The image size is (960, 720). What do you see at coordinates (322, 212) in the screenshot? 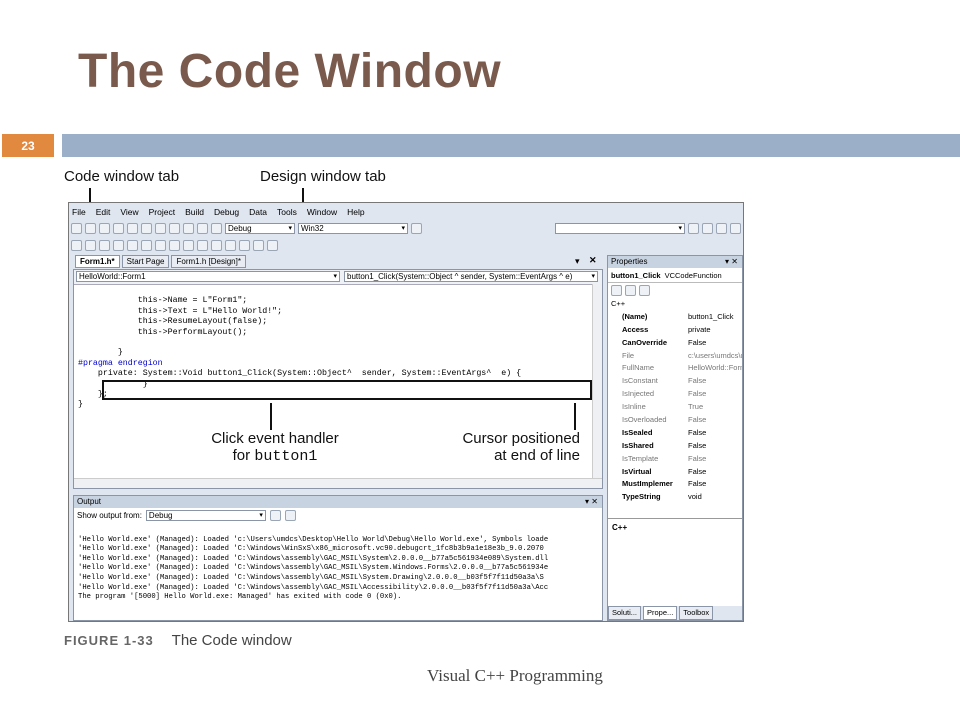
I see `menu-window: Window` at bounding box center [322, 212].